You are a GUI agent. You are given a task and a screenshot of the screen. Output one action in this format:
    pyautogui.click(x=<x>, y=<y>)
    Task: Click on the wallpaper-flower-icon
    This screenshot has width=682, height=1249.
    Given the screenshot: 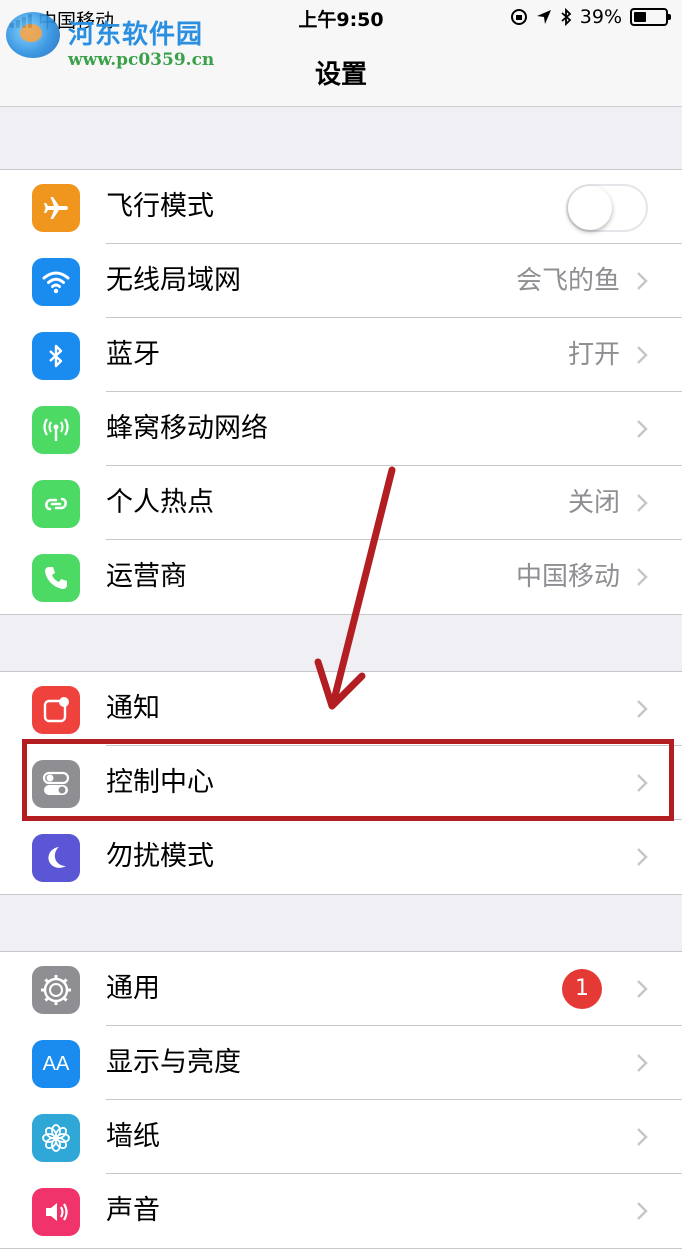 What is the action you would take?
    pyautogui.click(x=56, y=1138)
    